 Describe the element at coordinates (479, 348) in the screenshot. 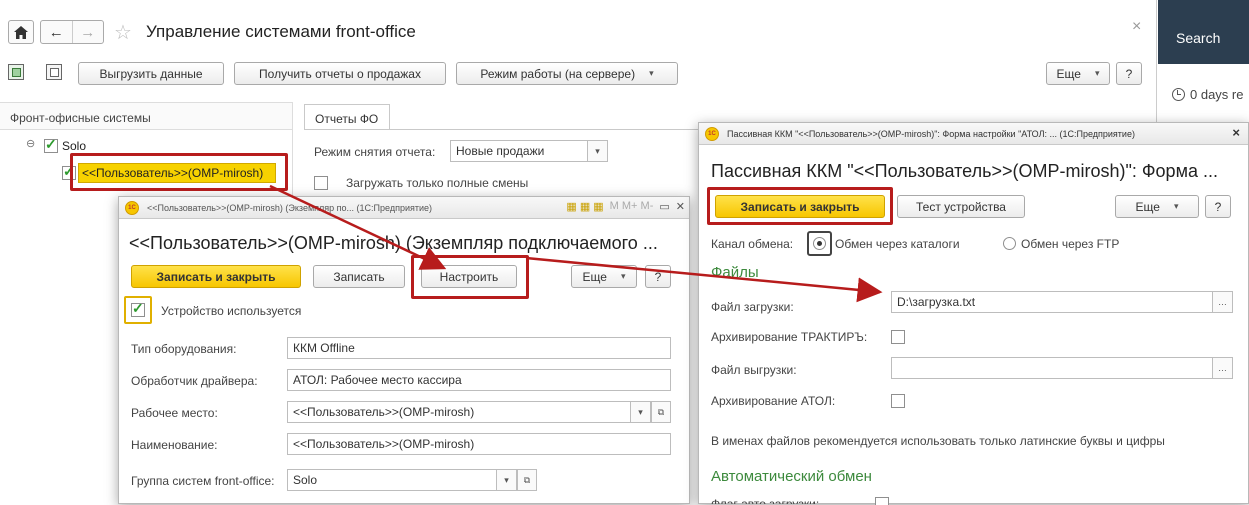

I see `equipment-type-field: ККМ Offline` at that location.